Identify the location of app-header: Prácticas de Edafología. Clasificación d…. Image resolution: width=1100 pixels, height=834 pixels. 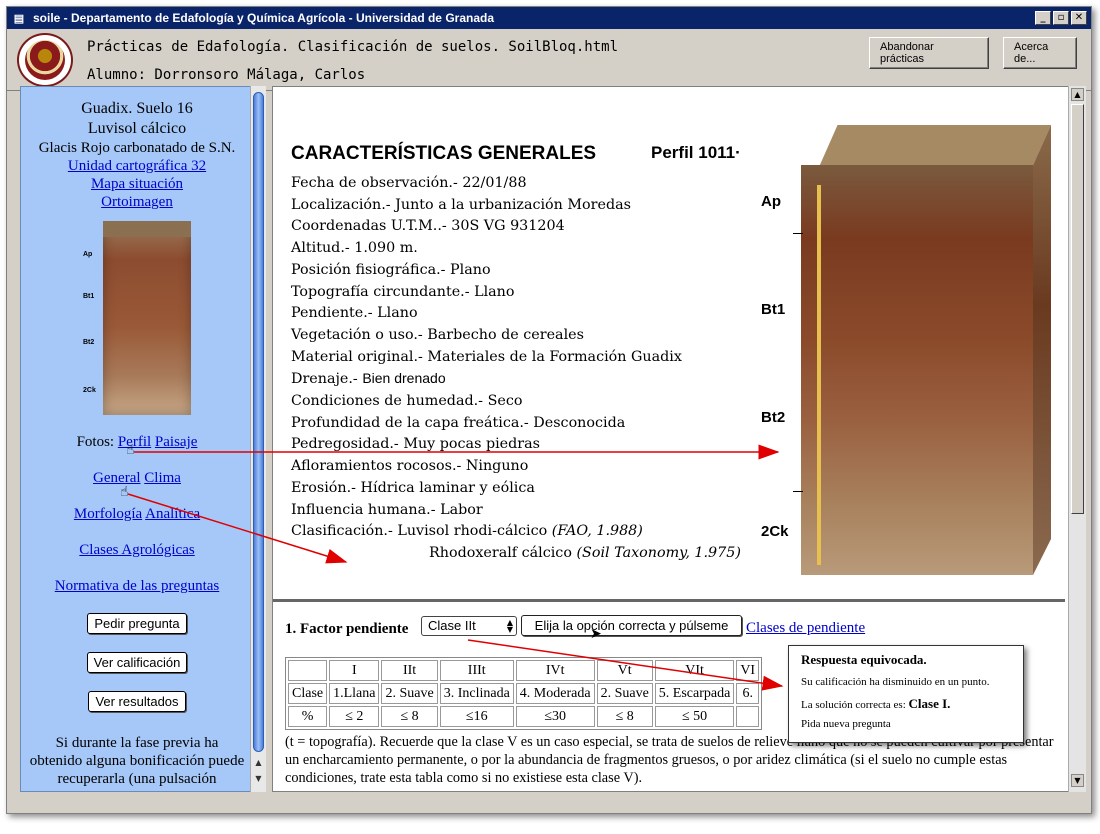
(549, 60).